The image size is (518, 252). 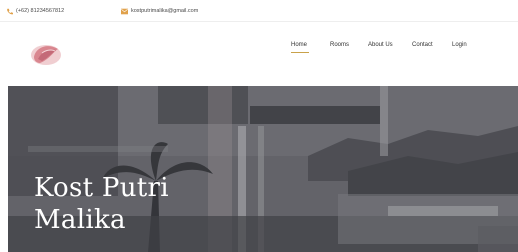 I want to click on hero-title-line-1: Kost Putri, so click(x=101, y=188).